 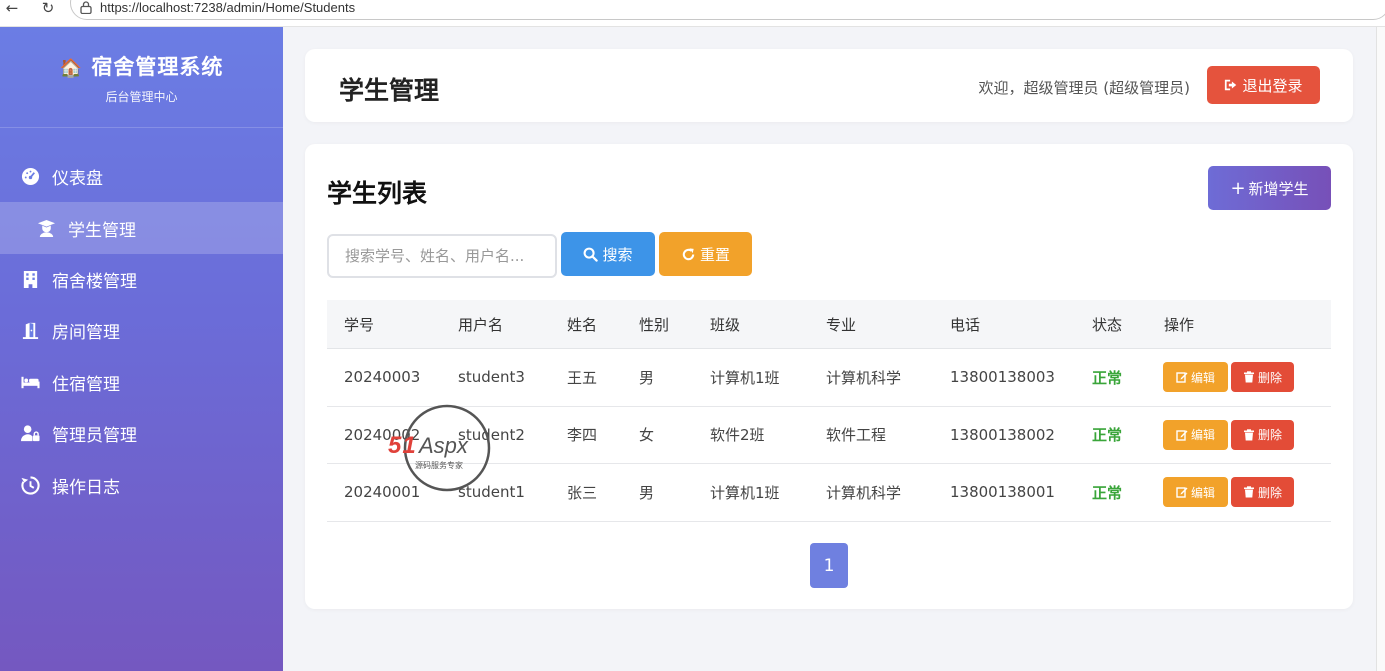 I want to click on sidebar-item-accommodation: 住宿管理, so click(x=141, y=382).